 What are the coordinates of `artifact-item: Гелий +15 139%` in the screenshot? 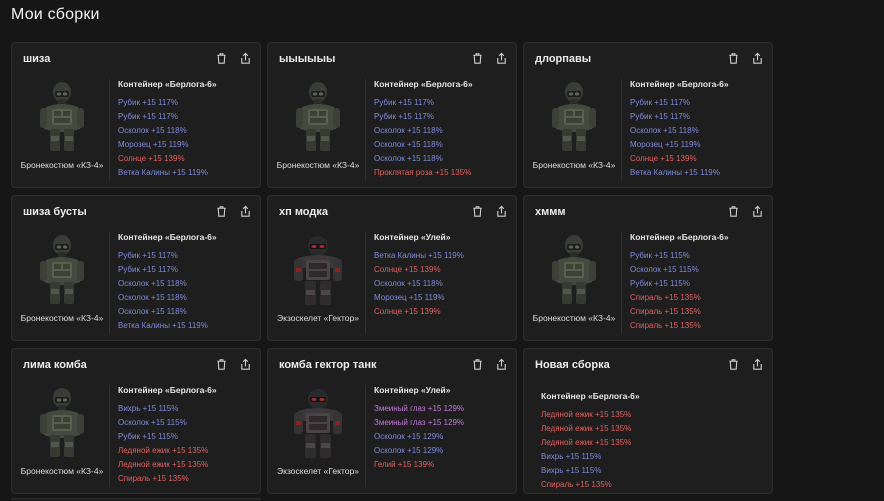 It's located at (404, 464).